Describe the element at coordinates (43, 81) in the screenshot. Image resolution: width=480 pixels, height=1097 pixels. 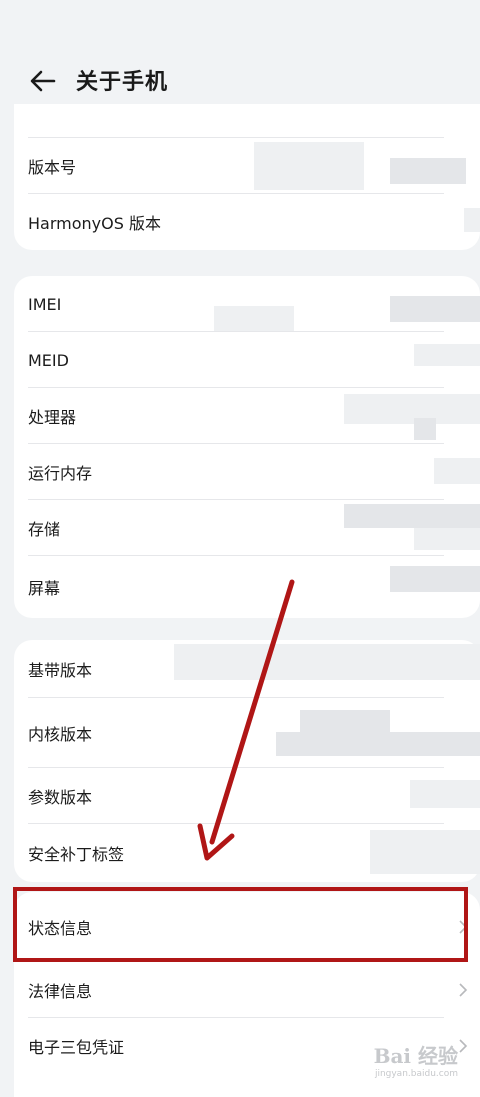
I see `back-arrow-icon` at that location.